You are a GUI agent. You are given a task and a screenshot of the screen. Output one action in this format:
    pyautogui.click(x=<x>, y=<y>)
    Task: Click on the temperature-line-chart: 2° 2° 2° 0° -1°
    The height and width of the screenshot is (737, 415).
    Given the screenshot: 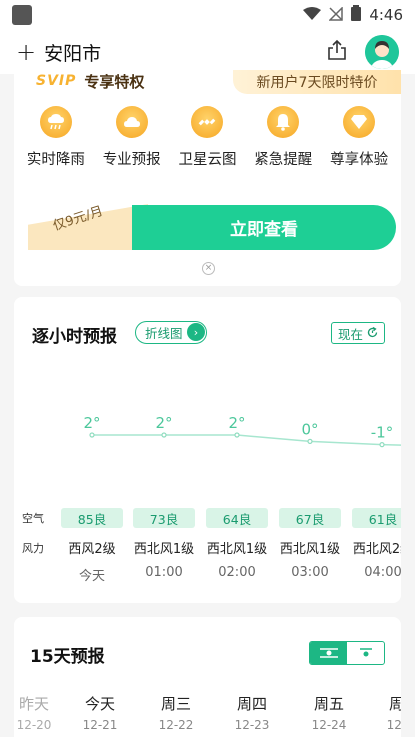 What is the action you would take?
    pyautogui.click(x=242, y=431)
    